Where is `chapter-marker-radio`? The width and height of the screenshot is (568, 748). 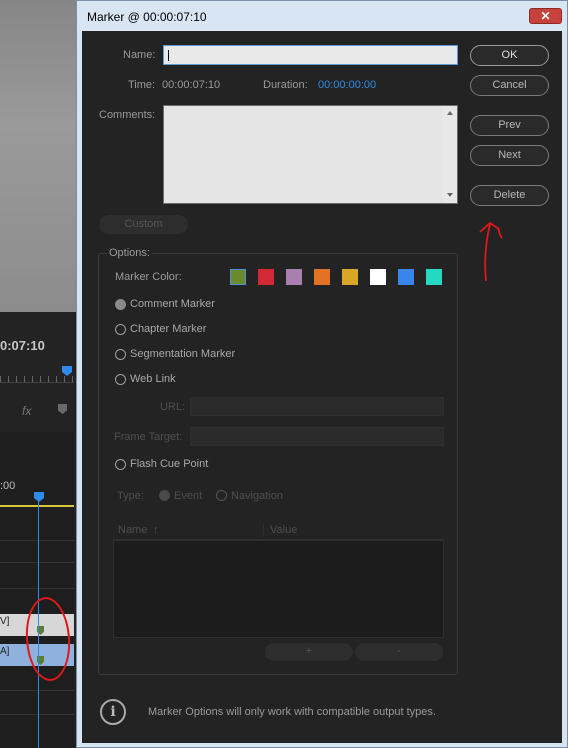 chapter-marker-radio is located at coordinates (120, 329).